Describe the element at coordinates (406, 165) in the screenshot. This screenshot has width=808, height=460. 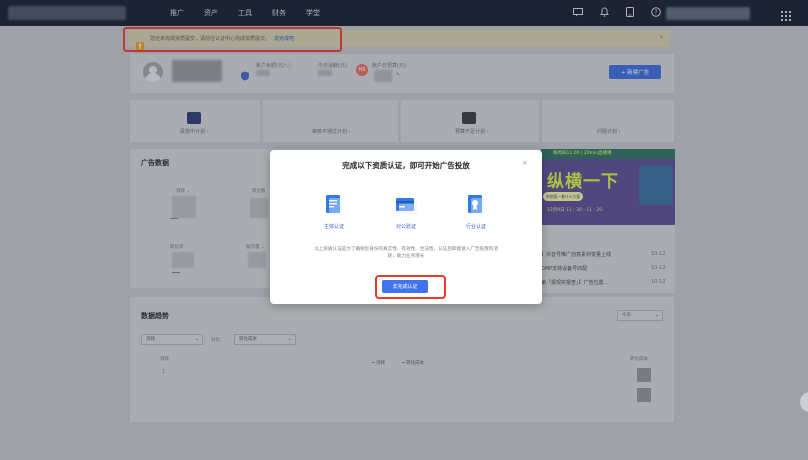
I see `modal-title: 完成以下资质认证，即可开始广告投放` at that location.